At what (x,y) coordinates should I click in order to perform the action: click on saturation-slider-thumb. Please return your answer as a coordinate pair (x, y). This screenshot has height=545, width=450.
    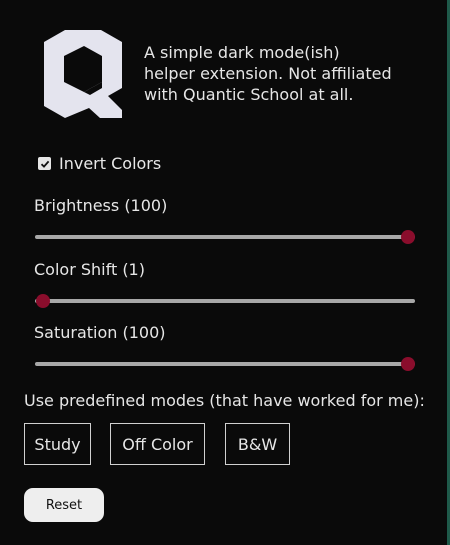
    Looking at the image, I should click on (408, 364).